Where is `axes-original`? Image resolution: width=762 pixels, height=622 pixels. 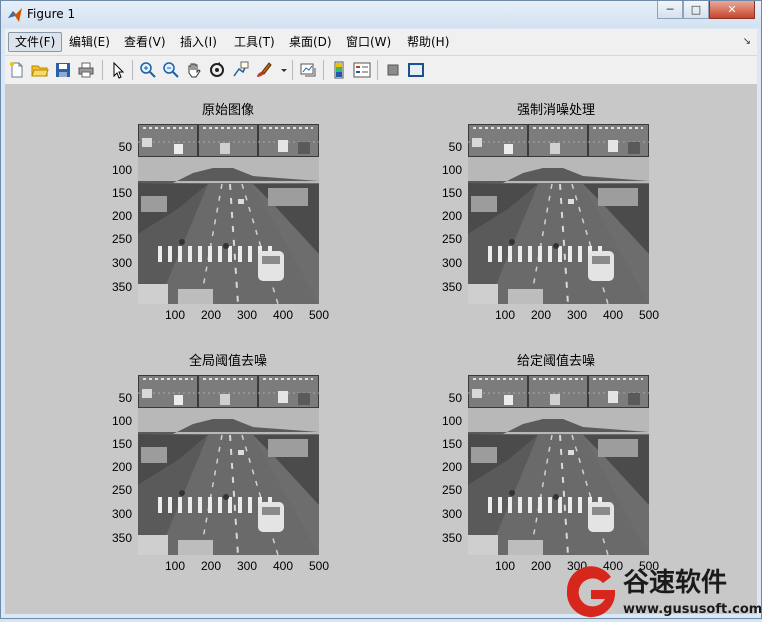
axes-original is located at coordinates (228, 214).